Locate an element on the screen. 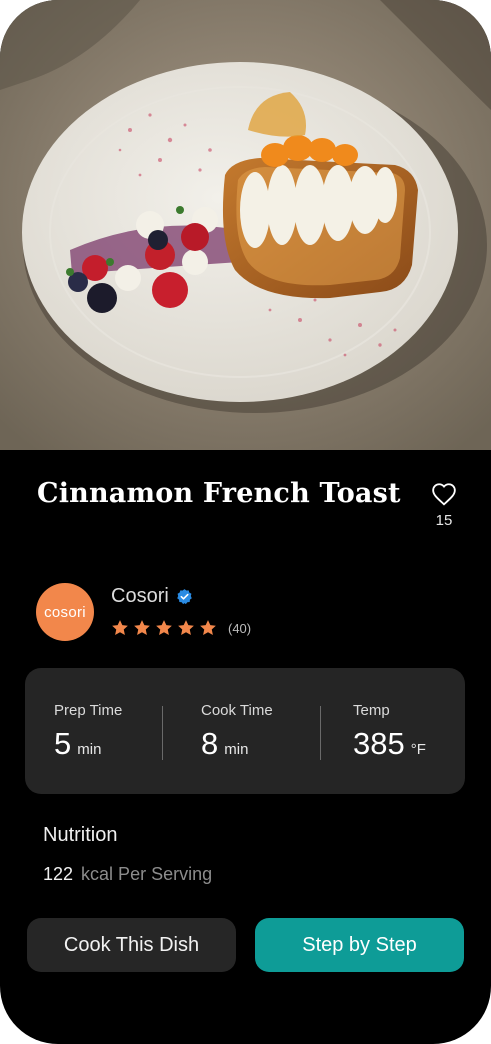  like-button: 15 is located at coordinates (444, 505).